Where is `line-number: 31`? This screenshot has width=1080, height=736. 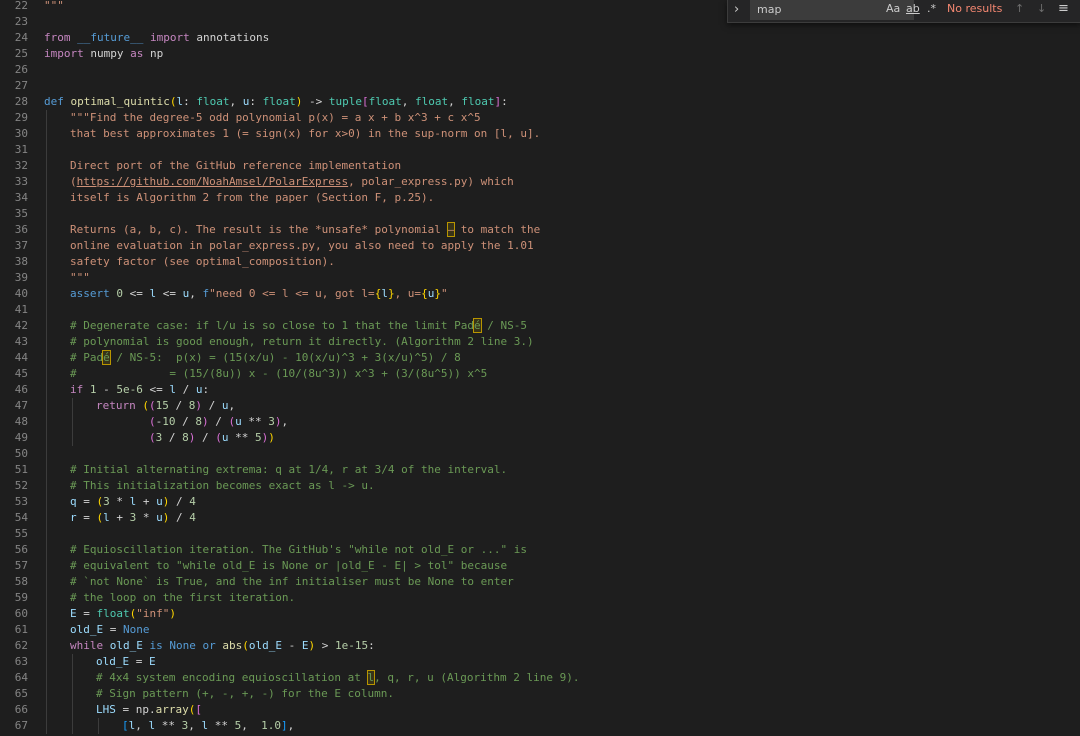
line-number: 31 is located at coordinates (21, 149).